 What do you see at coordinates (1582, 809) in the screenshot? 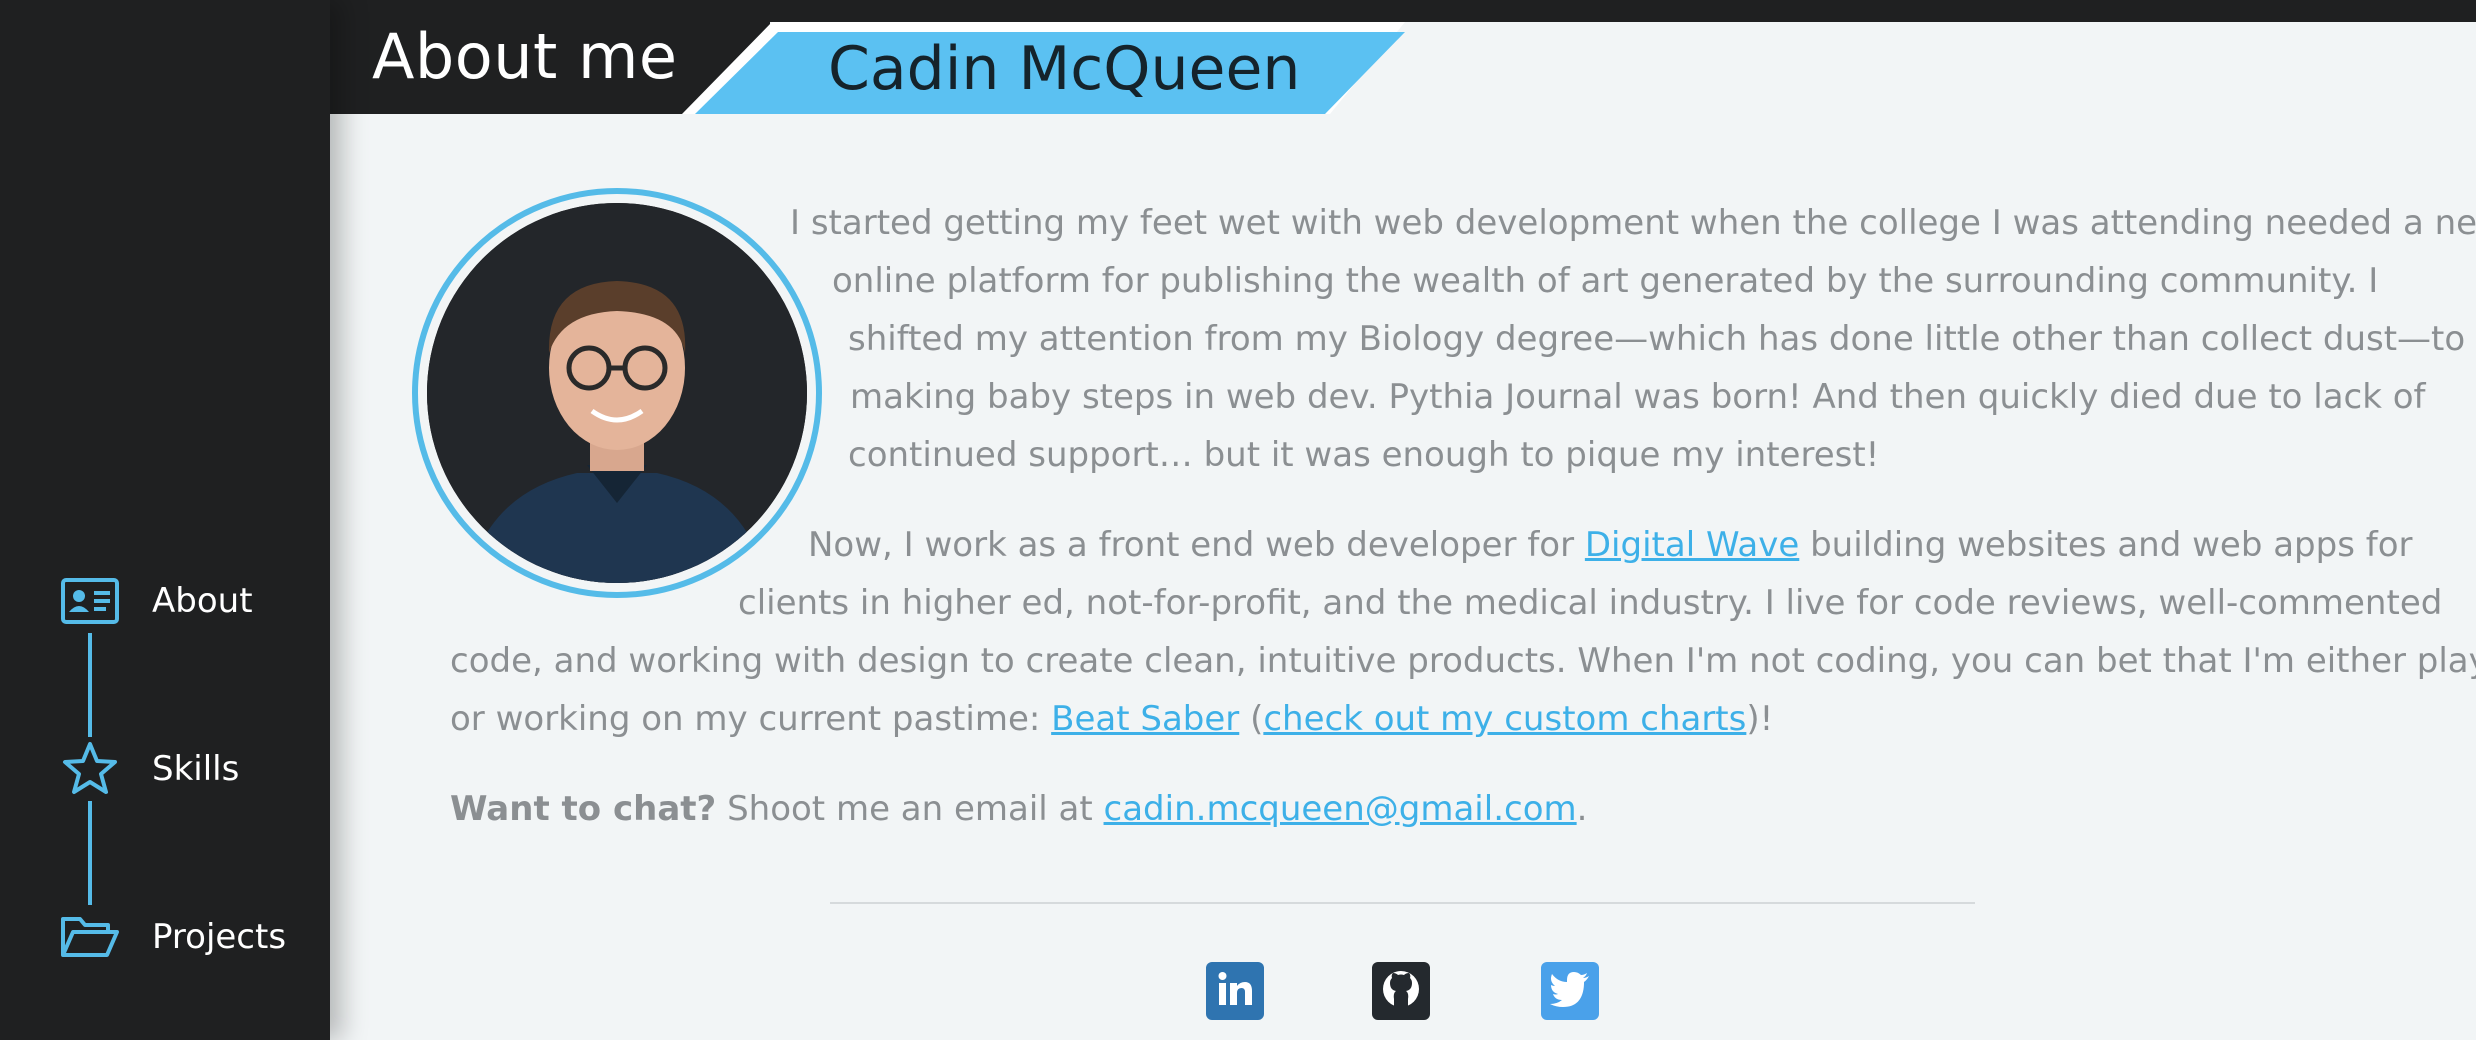
I see `text-span: .` at bounding box center [1582, 809].